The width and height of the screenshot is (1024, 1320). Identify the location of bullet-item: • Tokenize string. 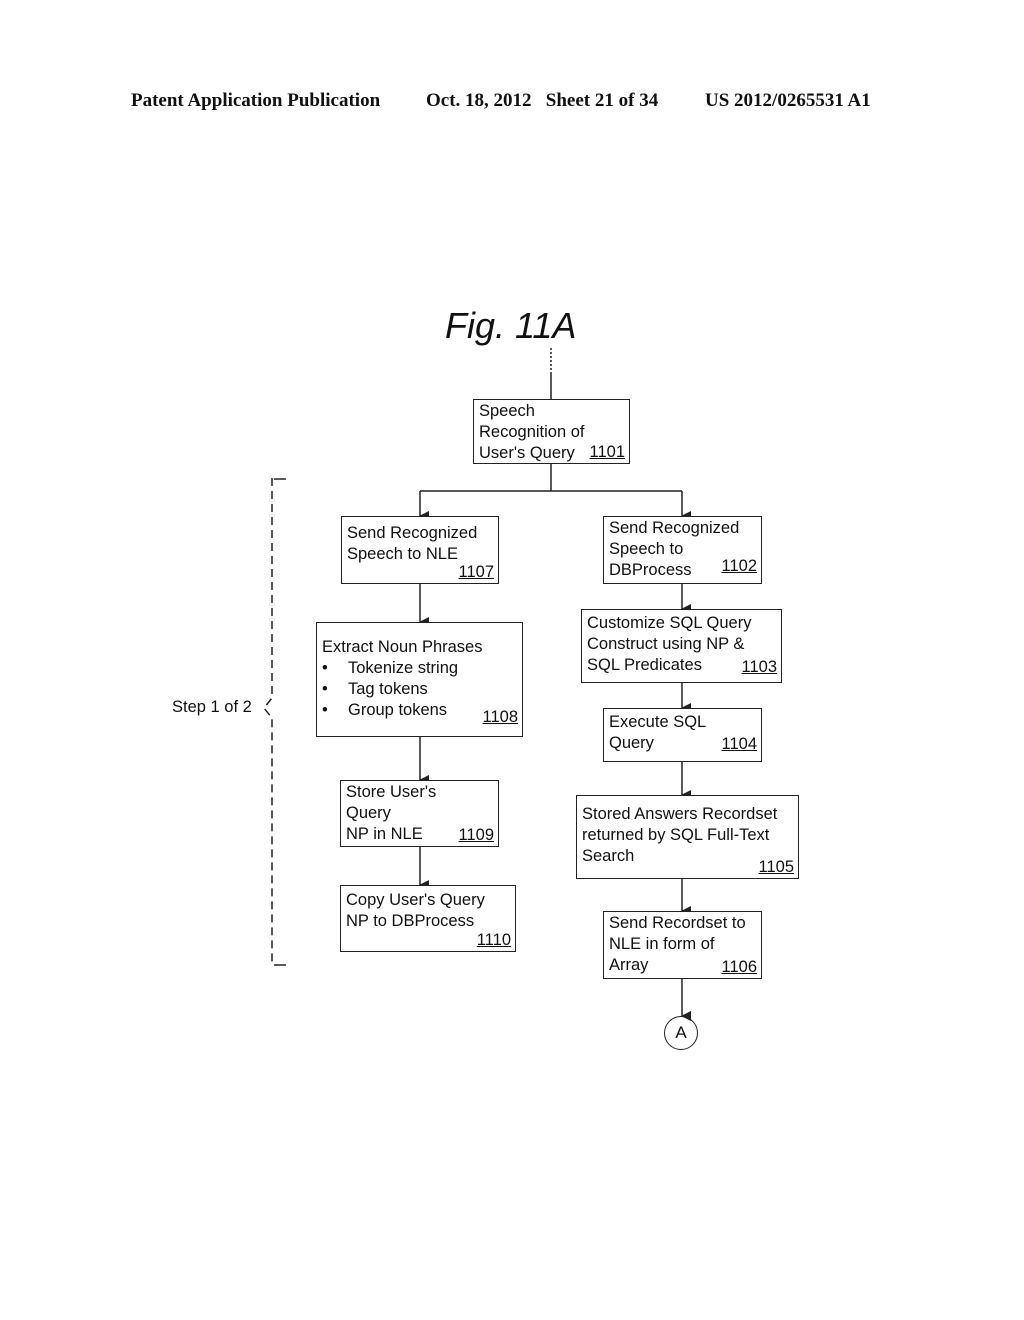
(390, 668).